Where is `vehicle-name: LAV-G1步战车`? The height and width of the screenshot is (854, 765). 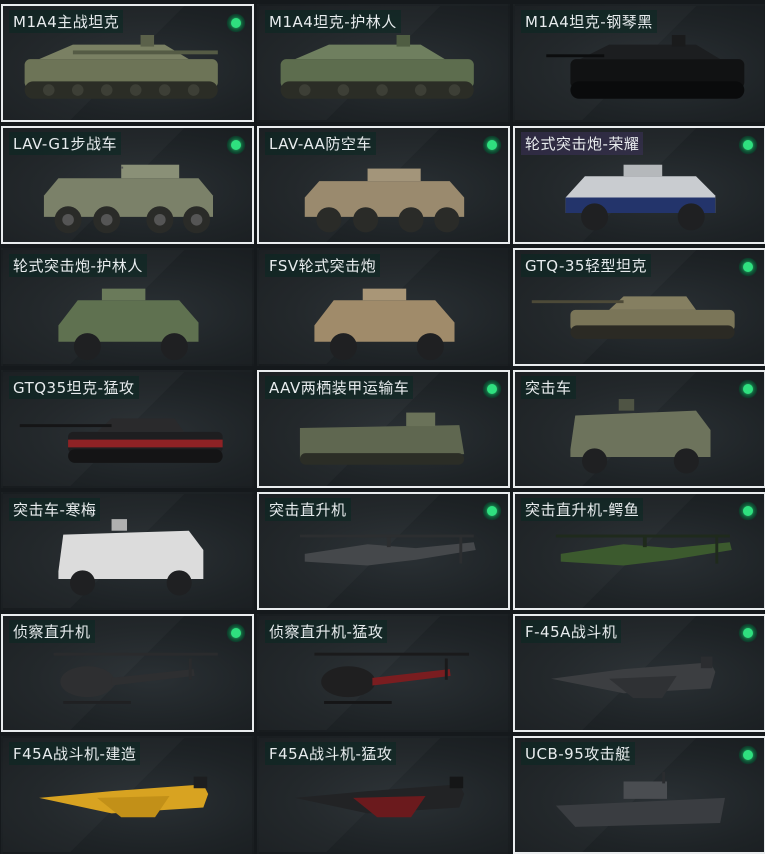
vehicle-name: LAV-G1步战车 is located at coordinates (65, 143).